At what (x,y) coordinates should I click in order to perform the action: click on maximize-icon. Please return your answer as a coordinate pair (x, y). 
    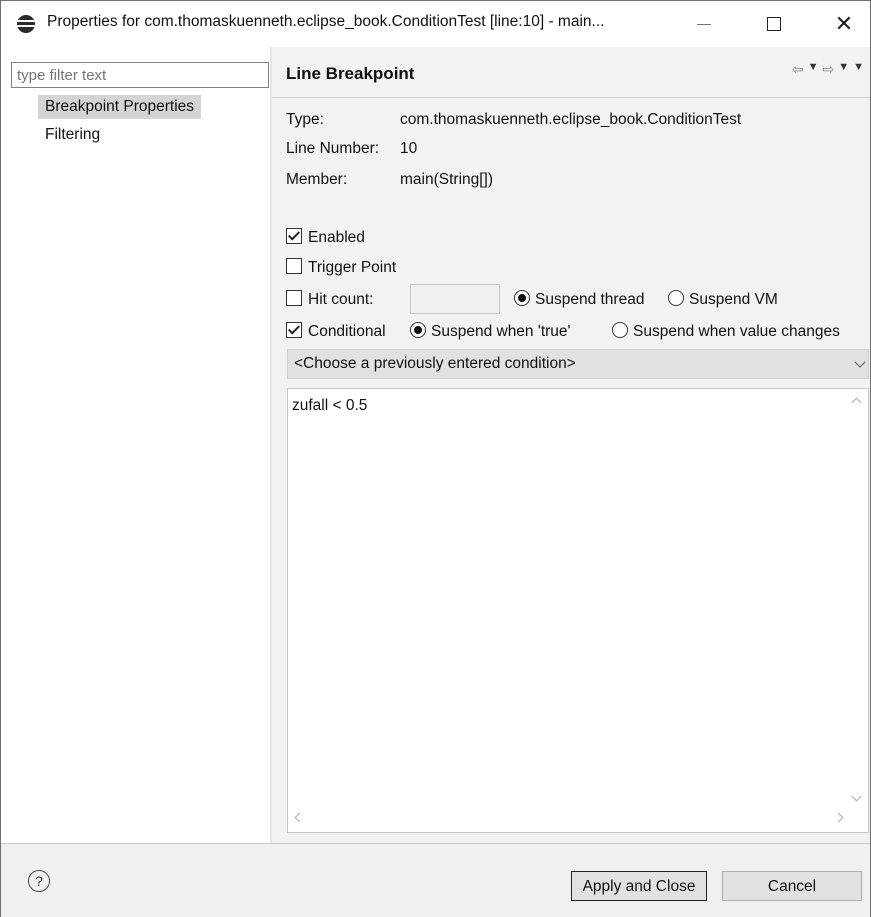
    Looking at the image, I should click on (774, 24).